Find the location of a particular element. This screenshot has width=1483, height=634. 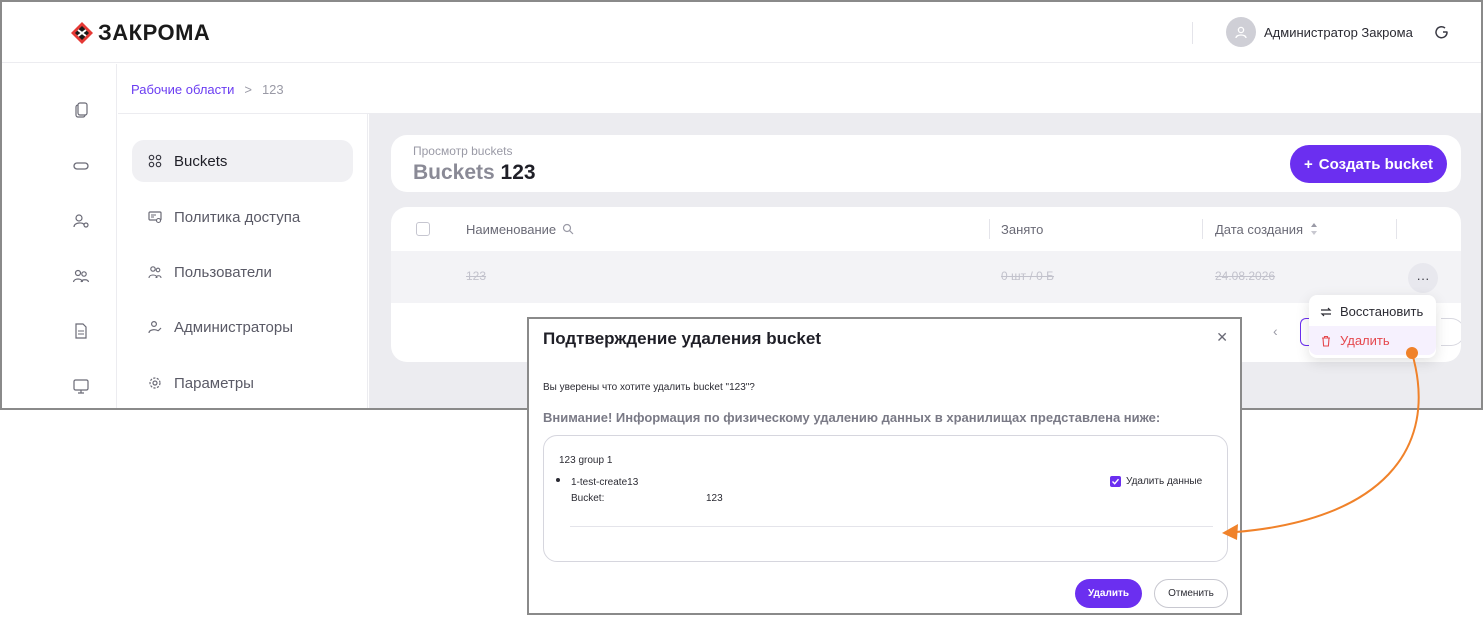

sidebar-item-users: Пользователи is located at coordinates (242, 272).